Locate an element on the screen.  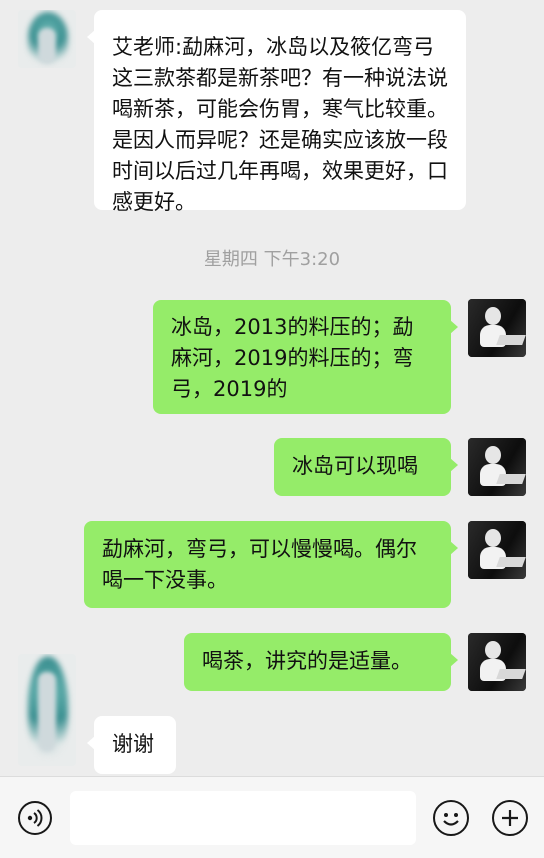
message-bubble-outgoing: 勐麻河，弯弓，可以慢慢喝。偶尔喝一下没事。 is located at coordinates (271, 564).